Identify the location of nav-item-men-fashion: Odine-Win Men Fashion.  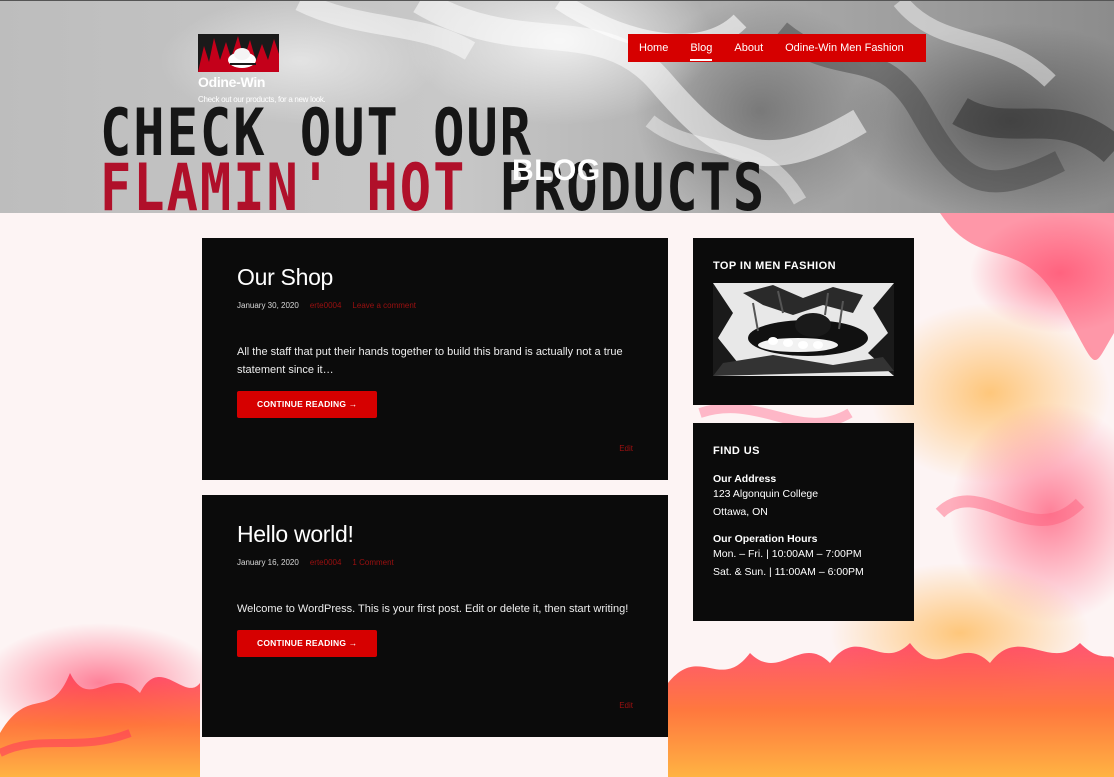
(844, 48).